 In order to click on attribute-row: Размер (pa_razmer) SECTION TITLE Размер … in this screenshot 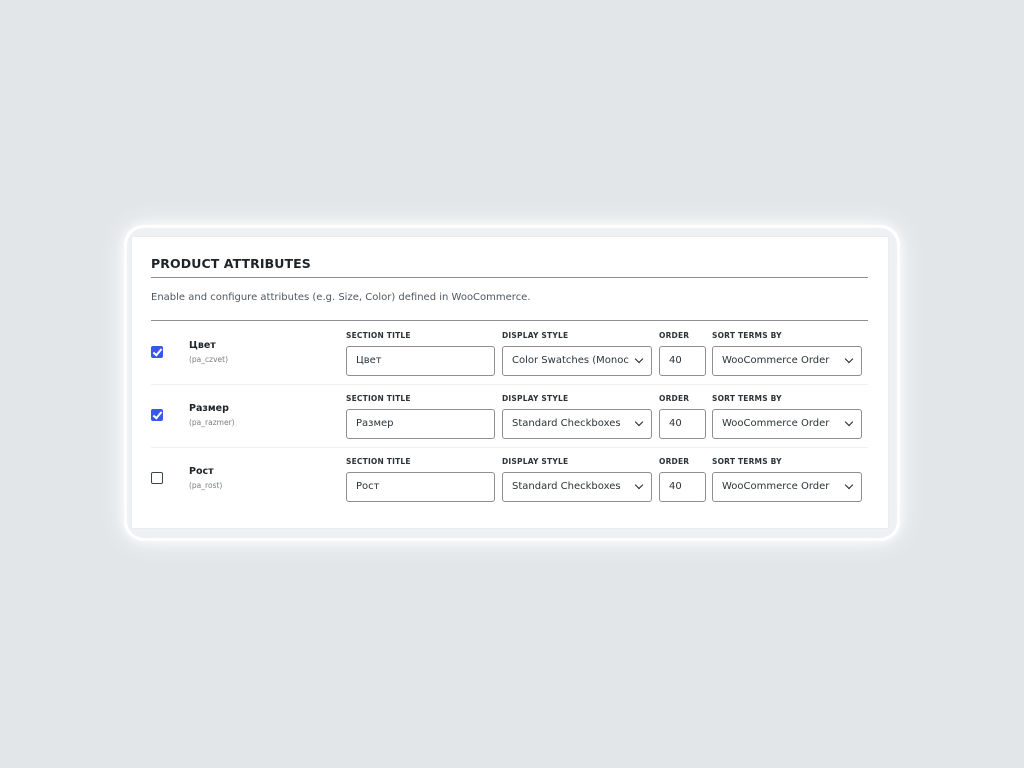, I will do `click(509, 416)`.